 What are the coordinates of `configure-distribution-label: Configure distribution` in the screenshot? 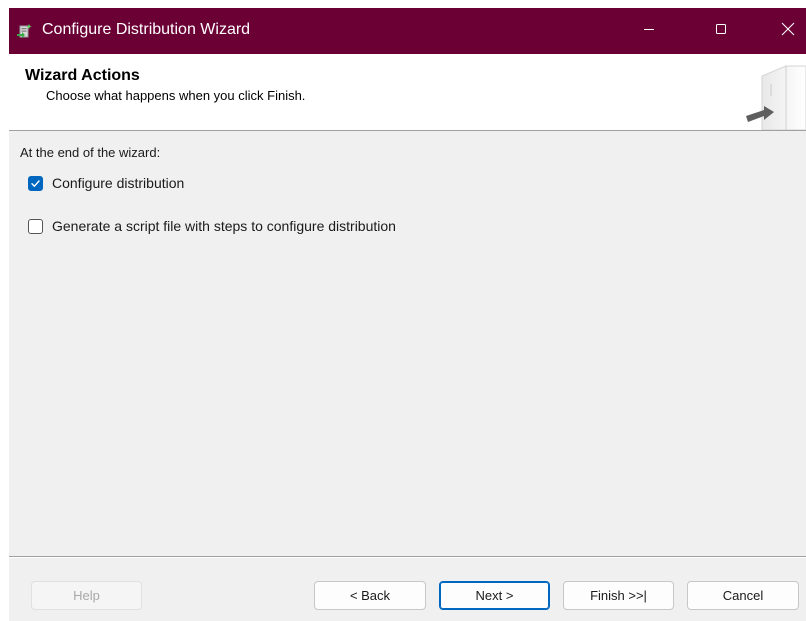 It's located at (118, 183).